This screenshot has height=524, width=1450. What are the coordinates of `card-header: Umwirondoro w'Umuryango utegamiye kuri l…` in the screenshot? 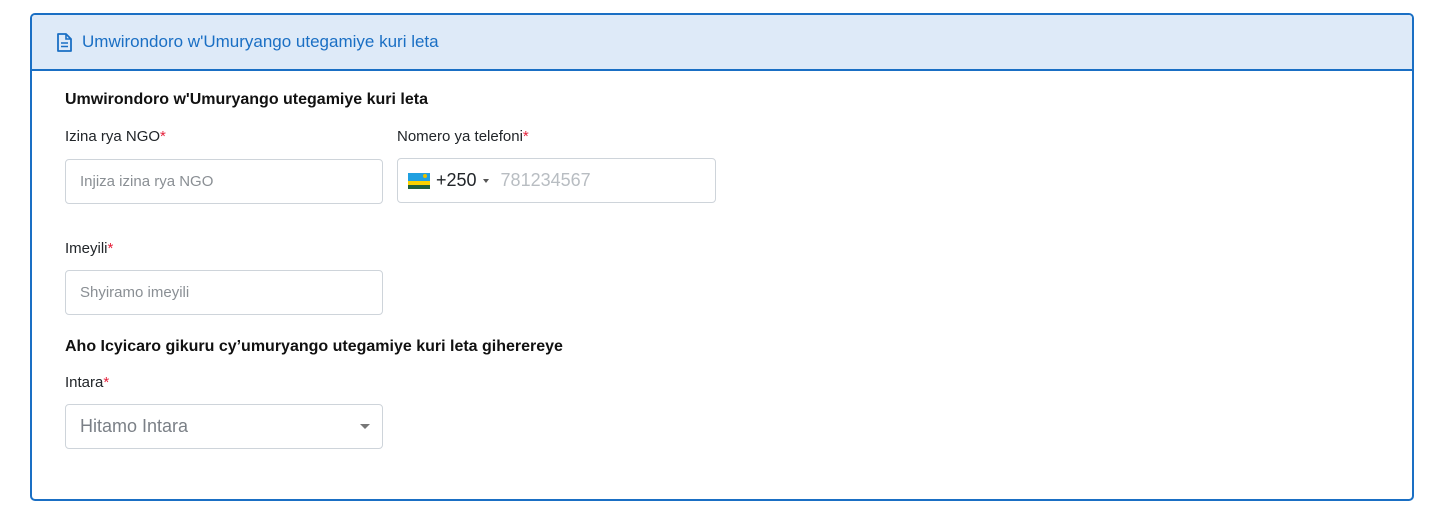 It's located at (722, 43).